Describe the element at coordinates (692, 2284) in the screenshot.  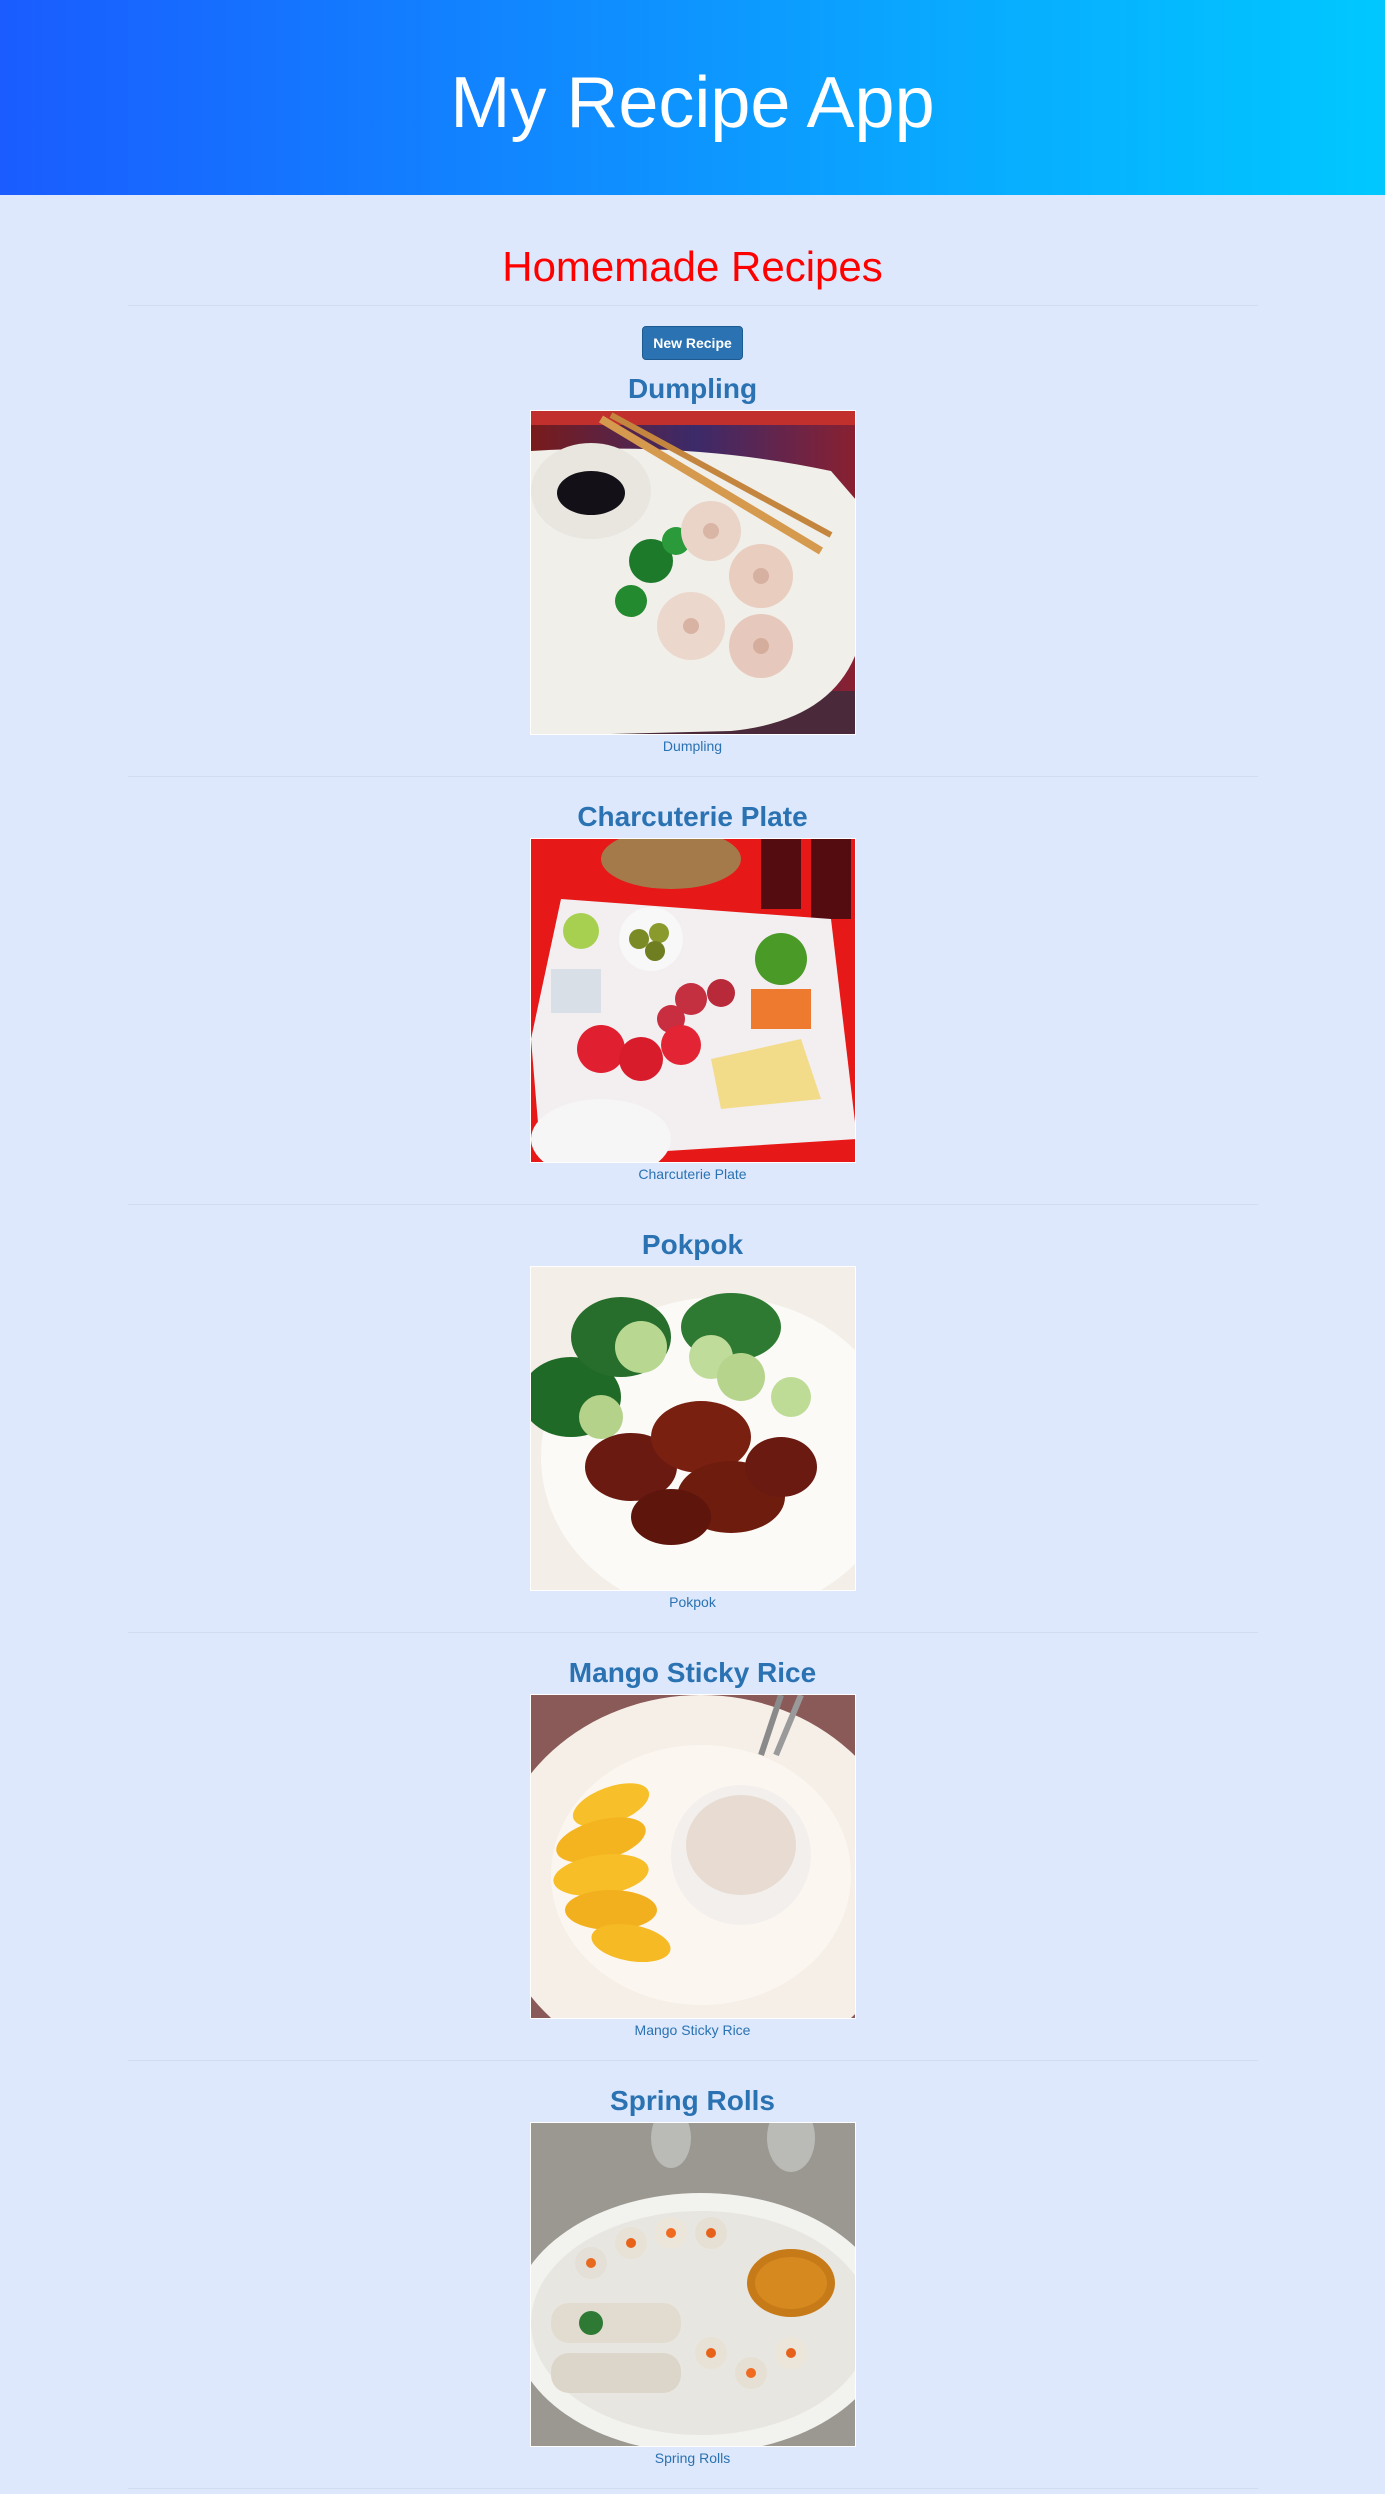
I see `spring-rolls-photo` at that location.